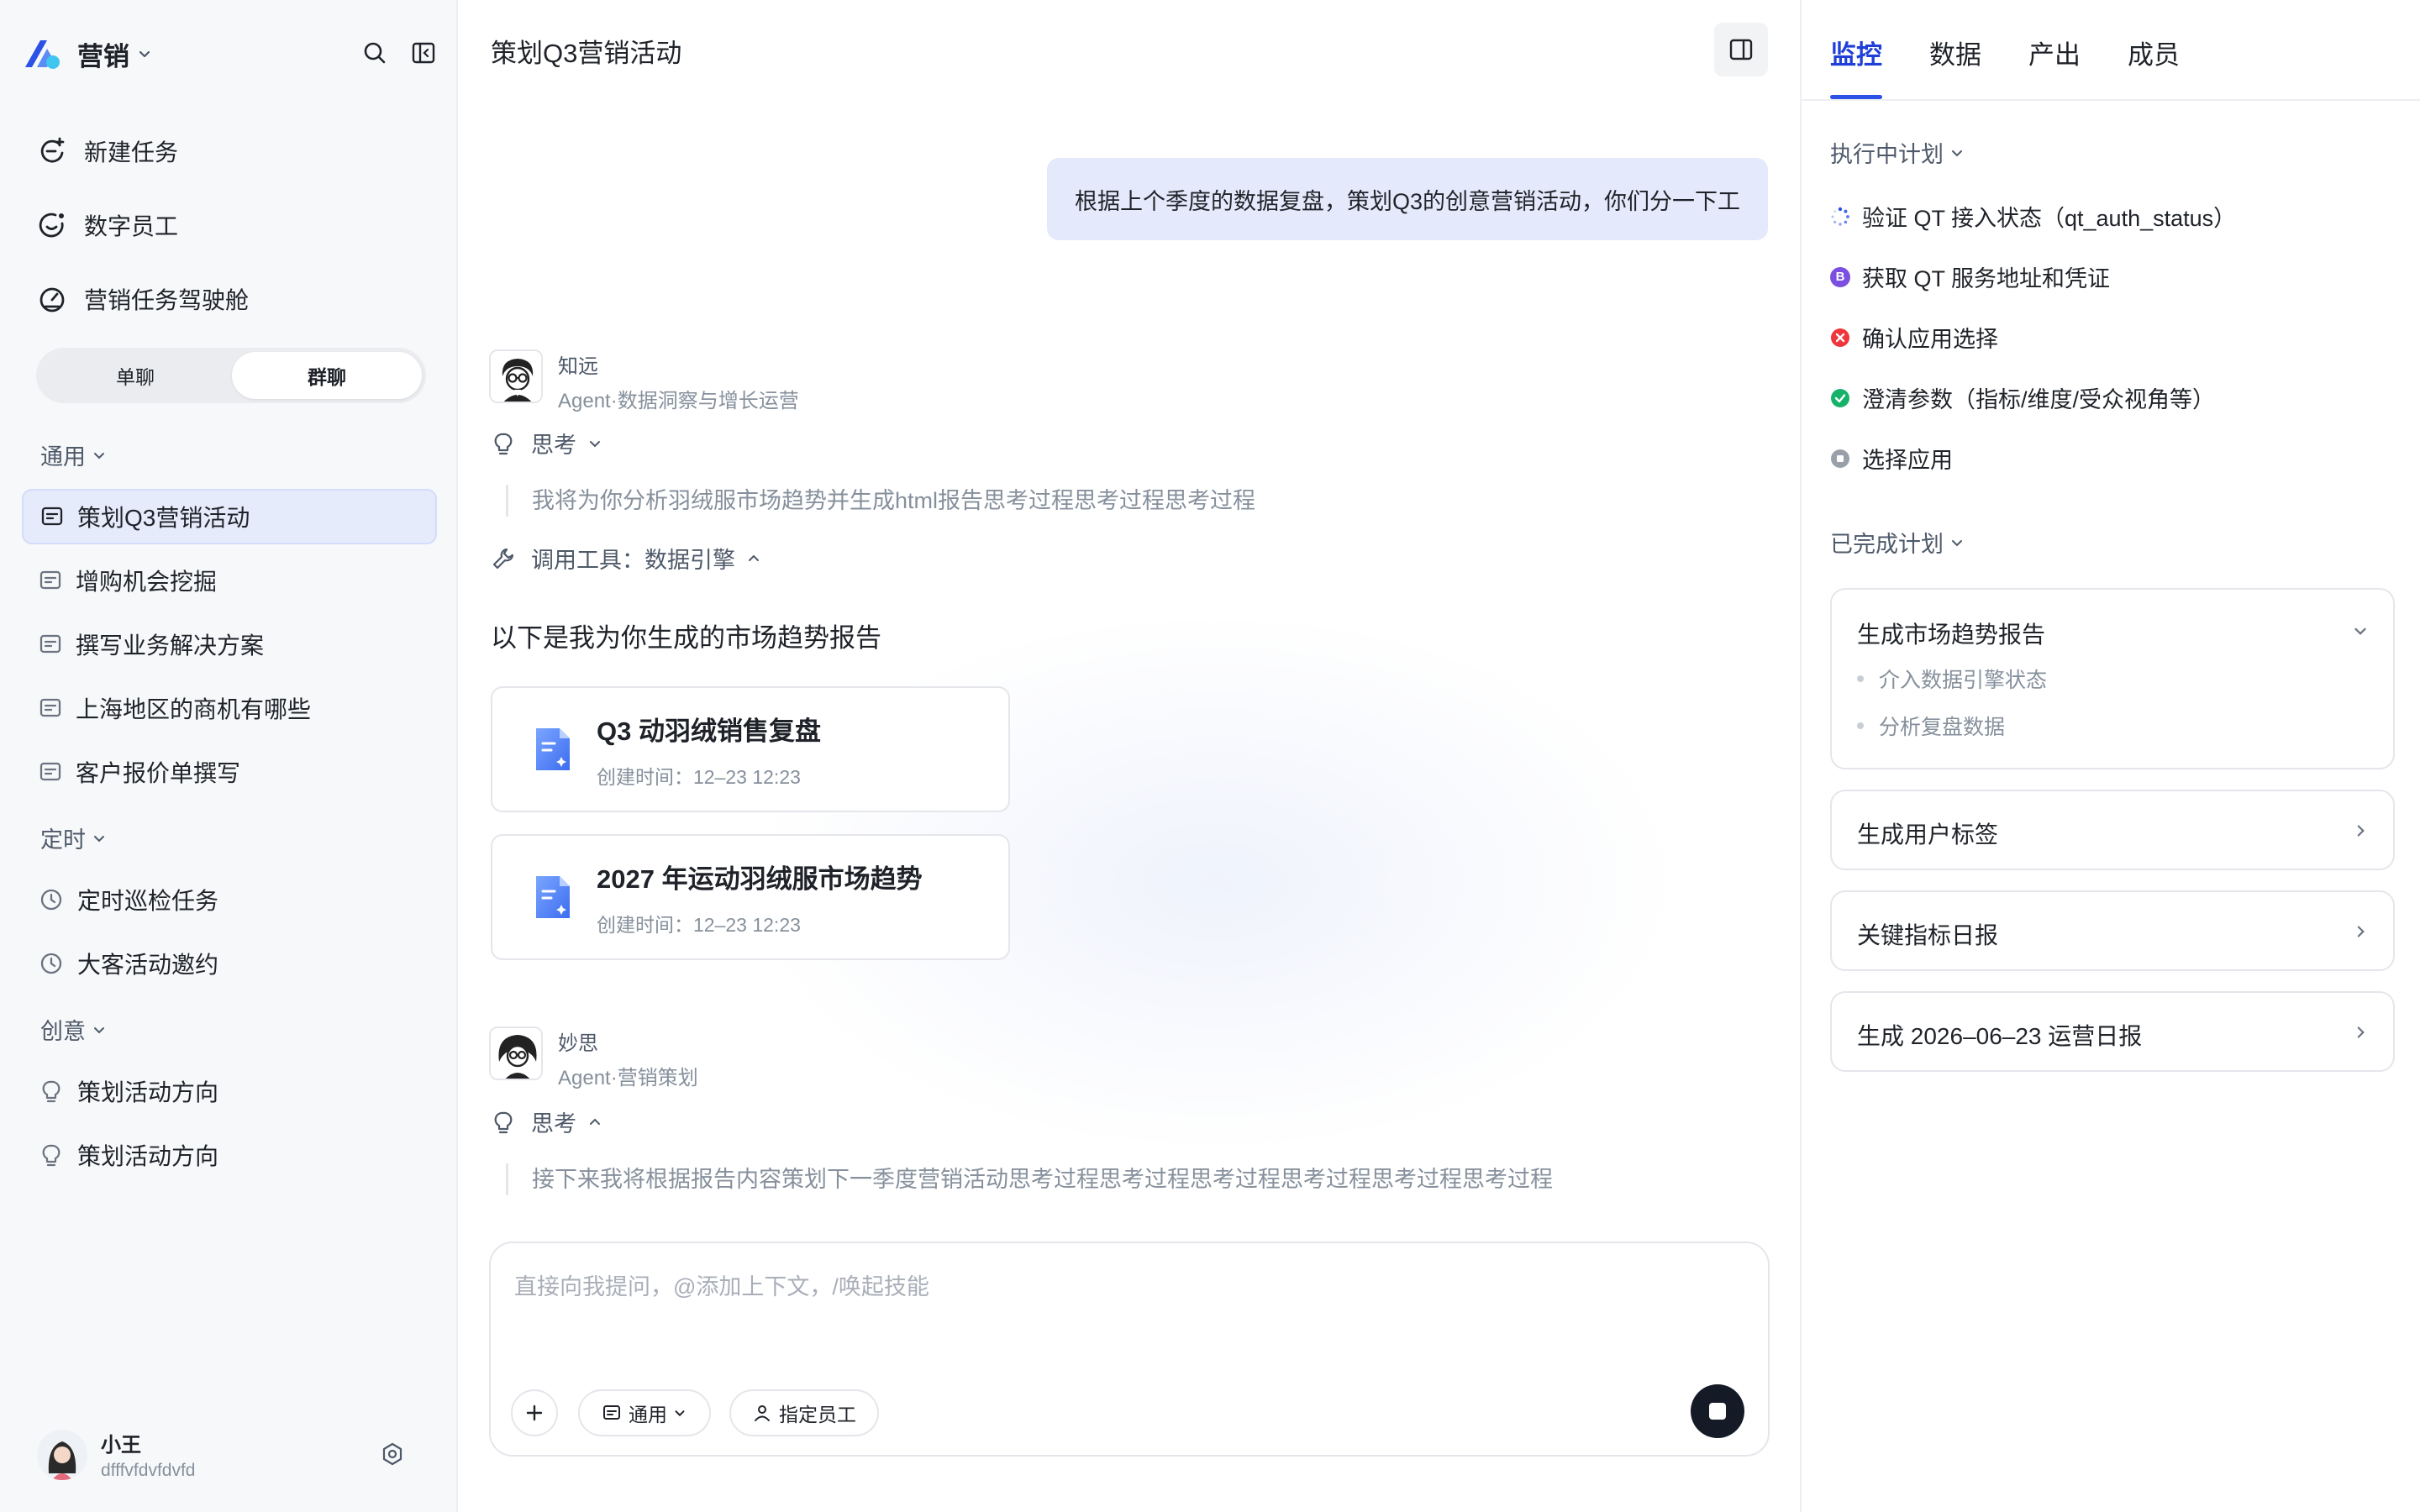 This screenshot has width=2420, height=1512. I want to click on section-scheduled-header: 定时, so click(74, 838).